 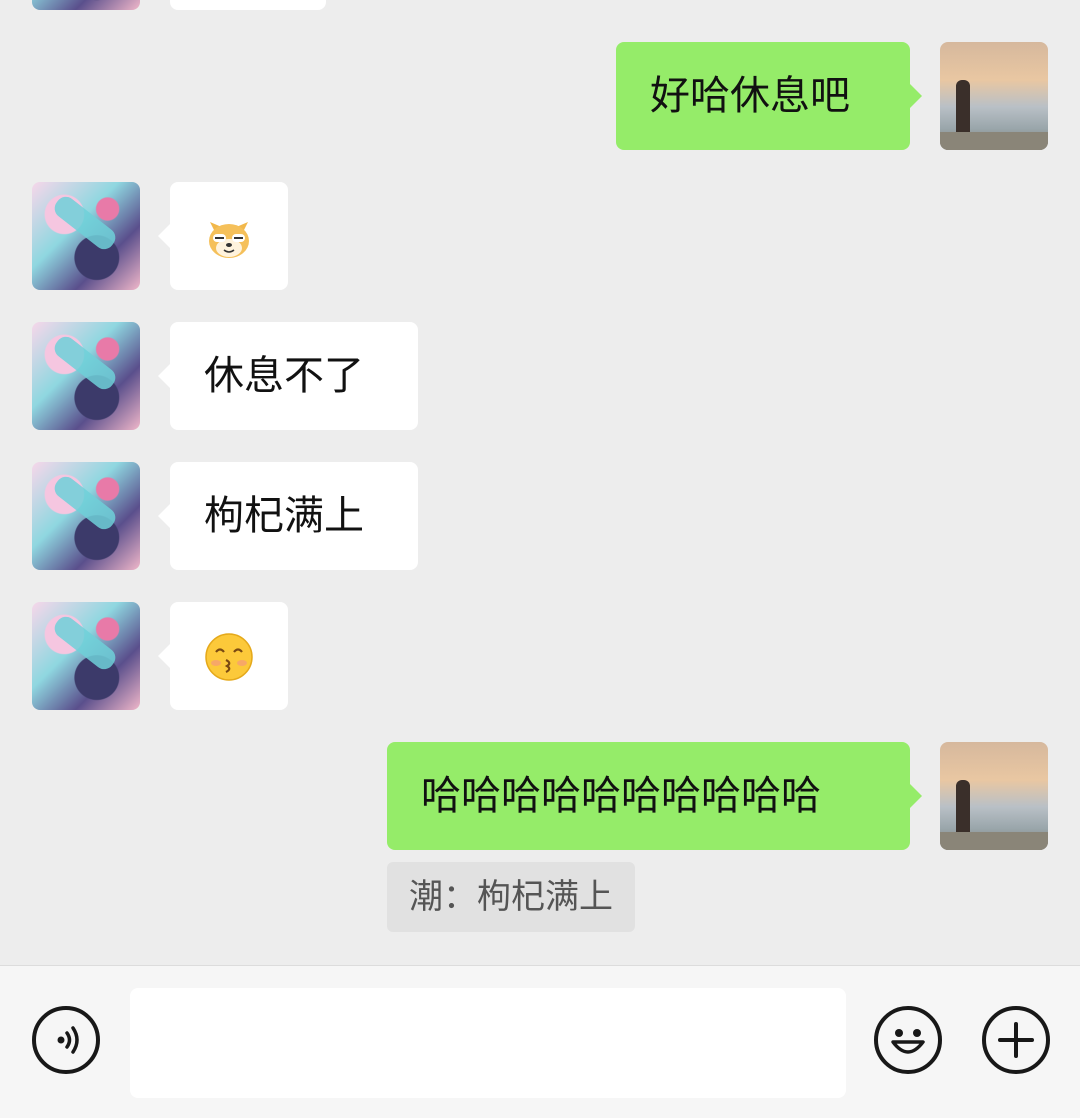 I want to click on voice-button, so click(x=66, y=1040).